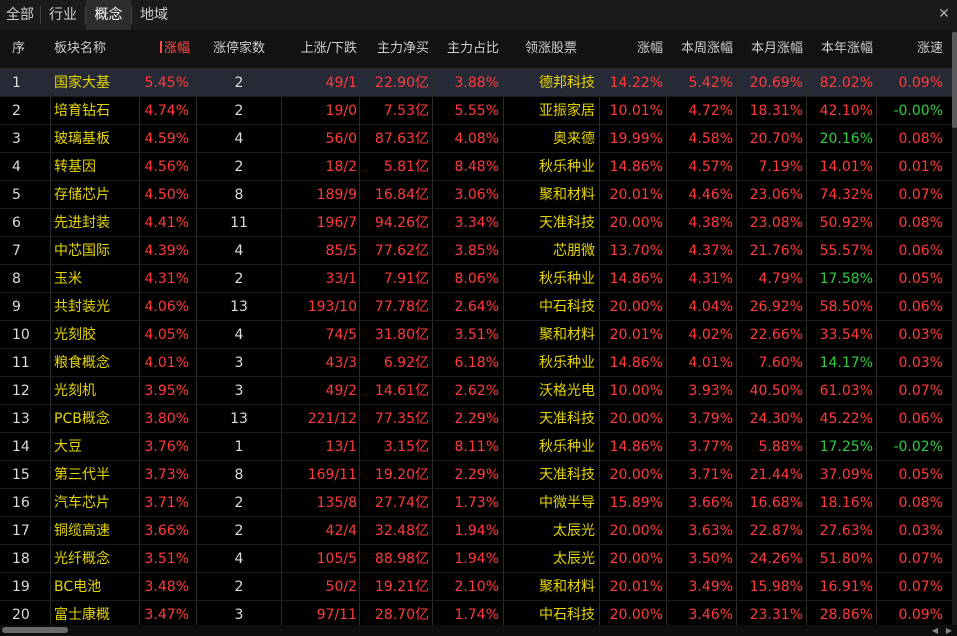 This screenshot has height=636, width=957. Describe the element at coordinates (239, 49) in the screenshot. I see `col-limit-up-count: 涨停家数` at that location.